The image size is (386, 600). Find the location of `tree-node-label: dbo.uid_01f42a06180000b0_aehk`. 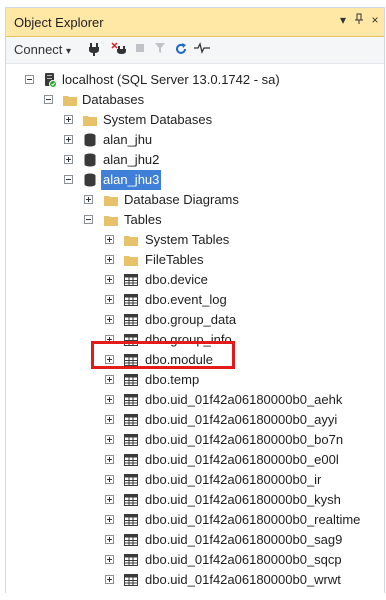

tree-node-label: dbo.uid_01f42a06180000b0_aehk is located at coordinates (244, 399).